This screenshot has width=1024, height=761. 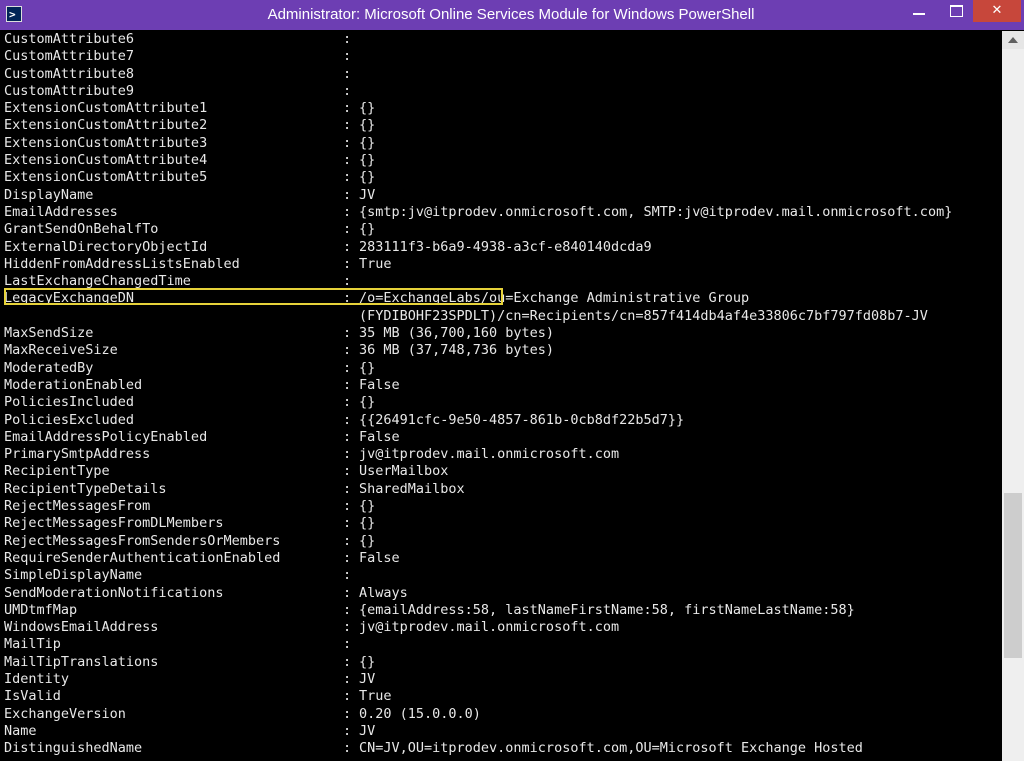 What do you see at coordinates (106, 246) in the screenshot?
I see `property-name: ExternalDirectoryObjectId` at bounding box center [106, 246].